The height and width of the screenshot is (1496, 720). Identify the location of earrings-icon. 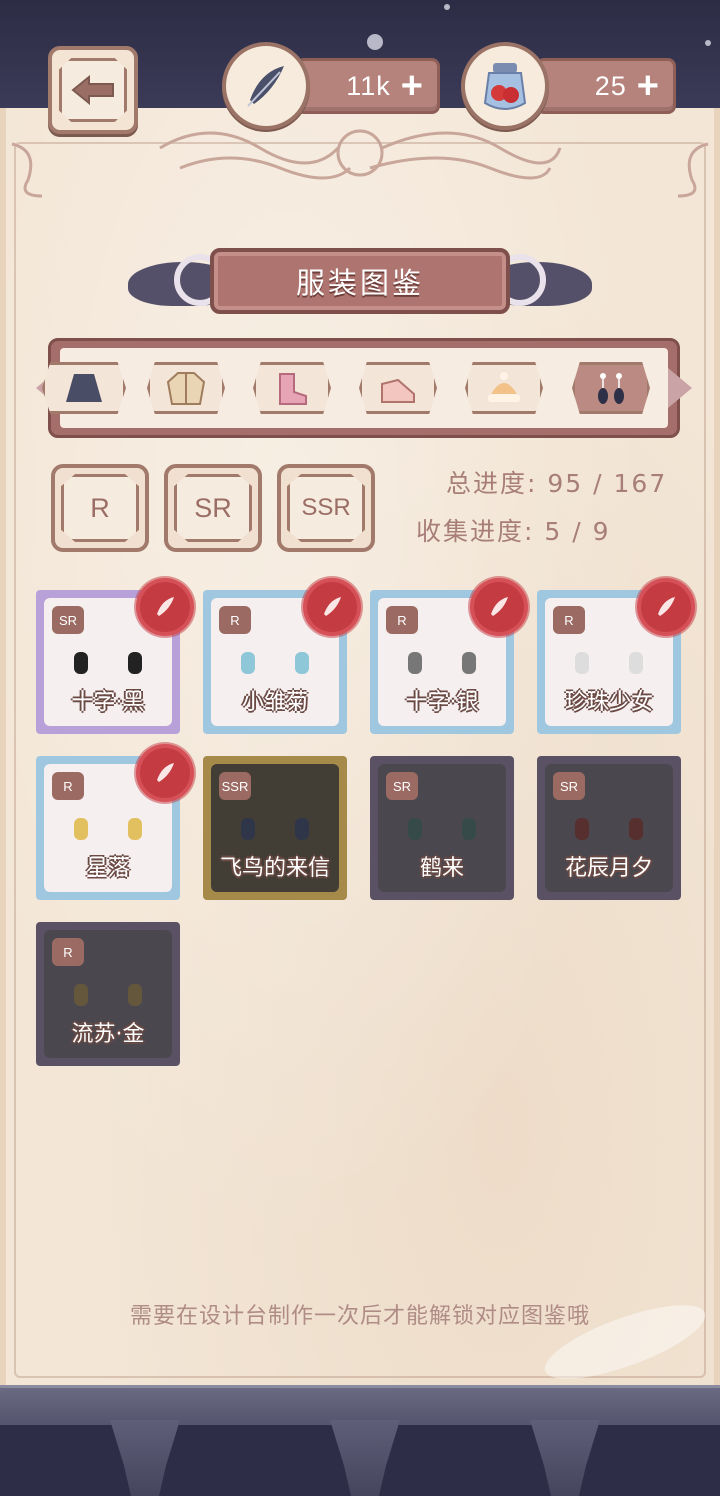
(611, 388).